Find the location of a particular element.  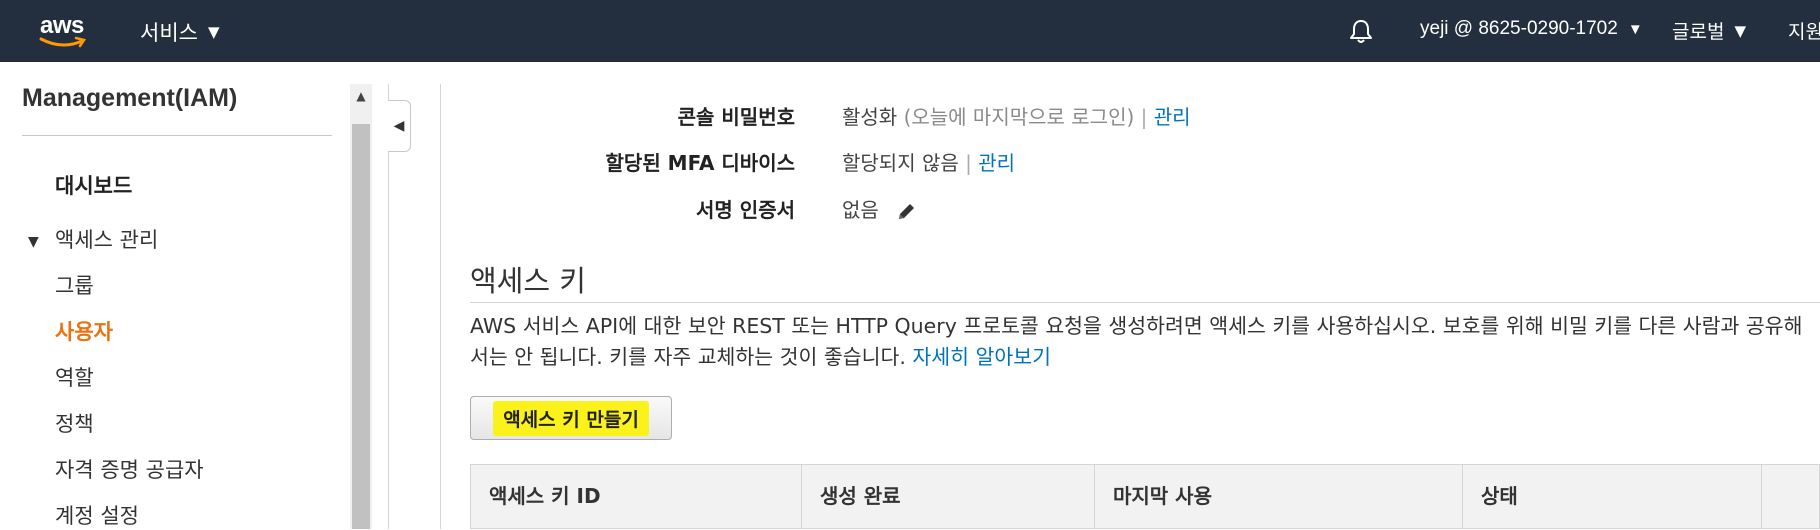

region-label: 글로벌 is located at coordinates (1698, 32).